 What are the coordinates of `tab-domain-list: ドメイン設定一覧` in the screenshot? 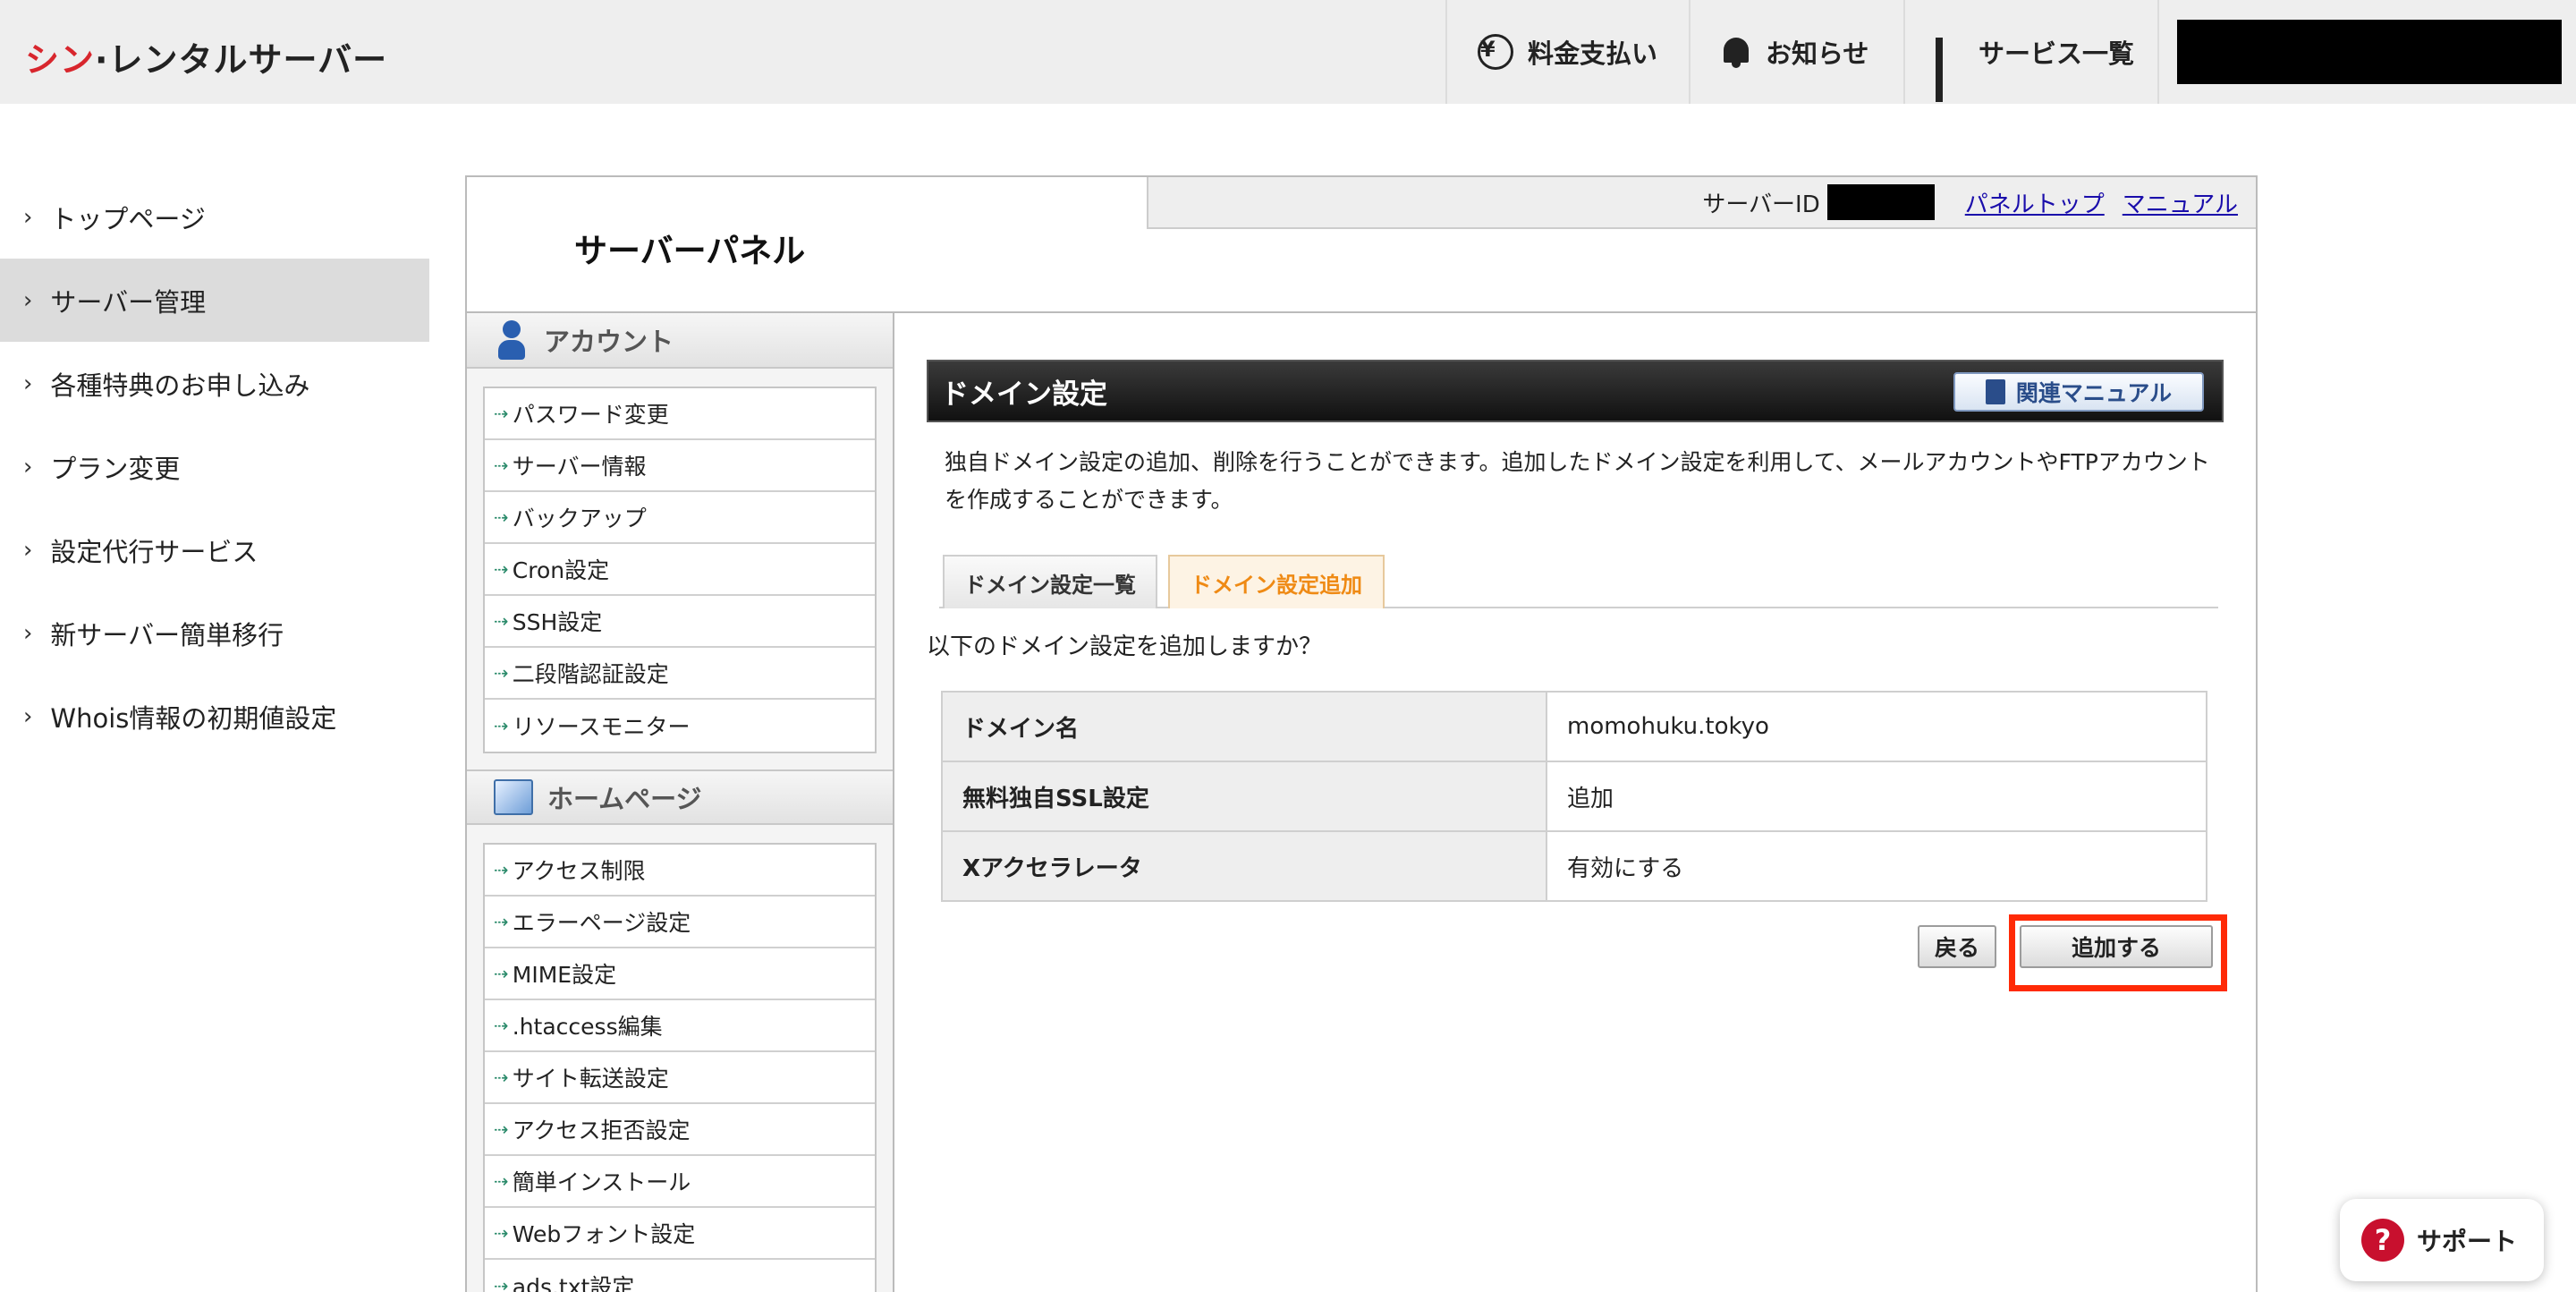 It's located at (1050, 581).